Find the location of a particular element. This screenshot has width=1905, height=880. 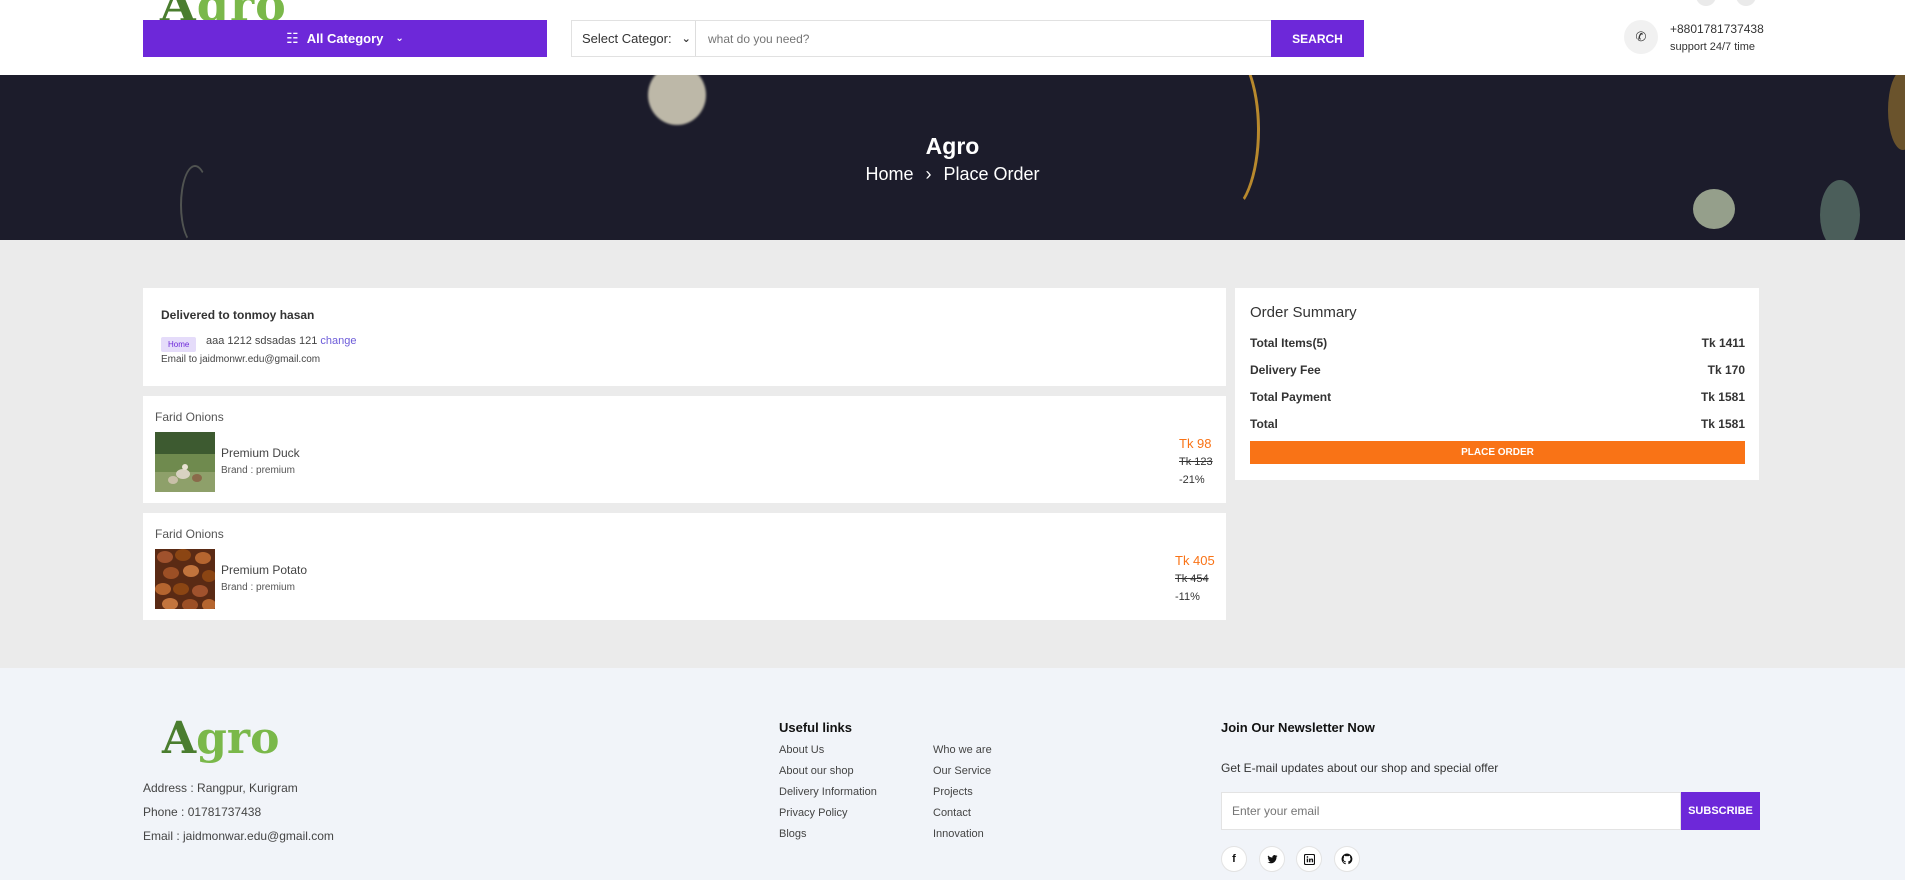

footer-link: Contact is located at coordinates (952, 813).